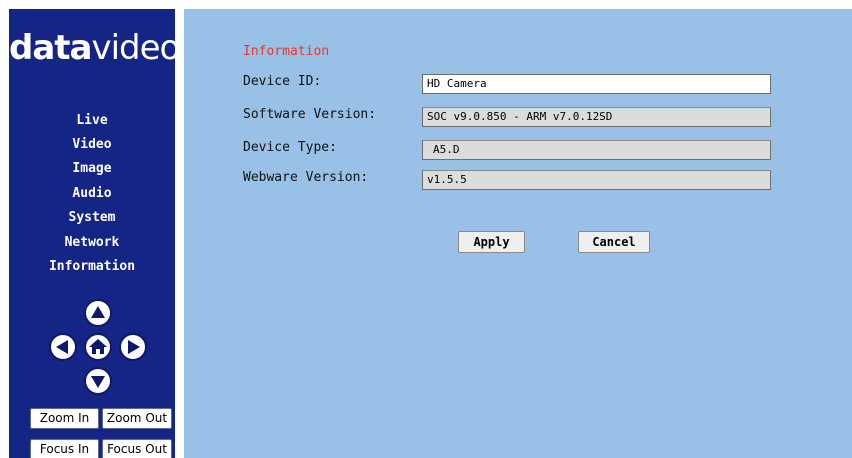 The width and height of the screenshot is (852, 458). Describe the element at coordinates (64, 418) in the screenshot. I see `zoom-in-button: Zoom In` at that location.